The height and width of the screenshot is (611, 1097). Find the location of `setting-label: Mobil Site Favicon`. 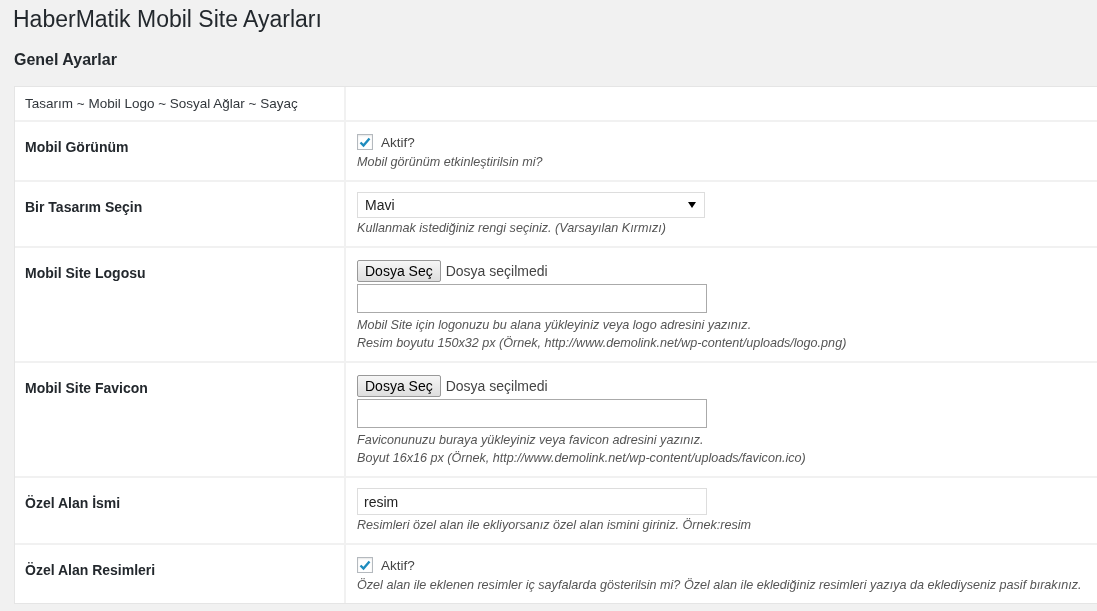

setting-label: Mobil Site Favicon is located at coordinates (180, 419).